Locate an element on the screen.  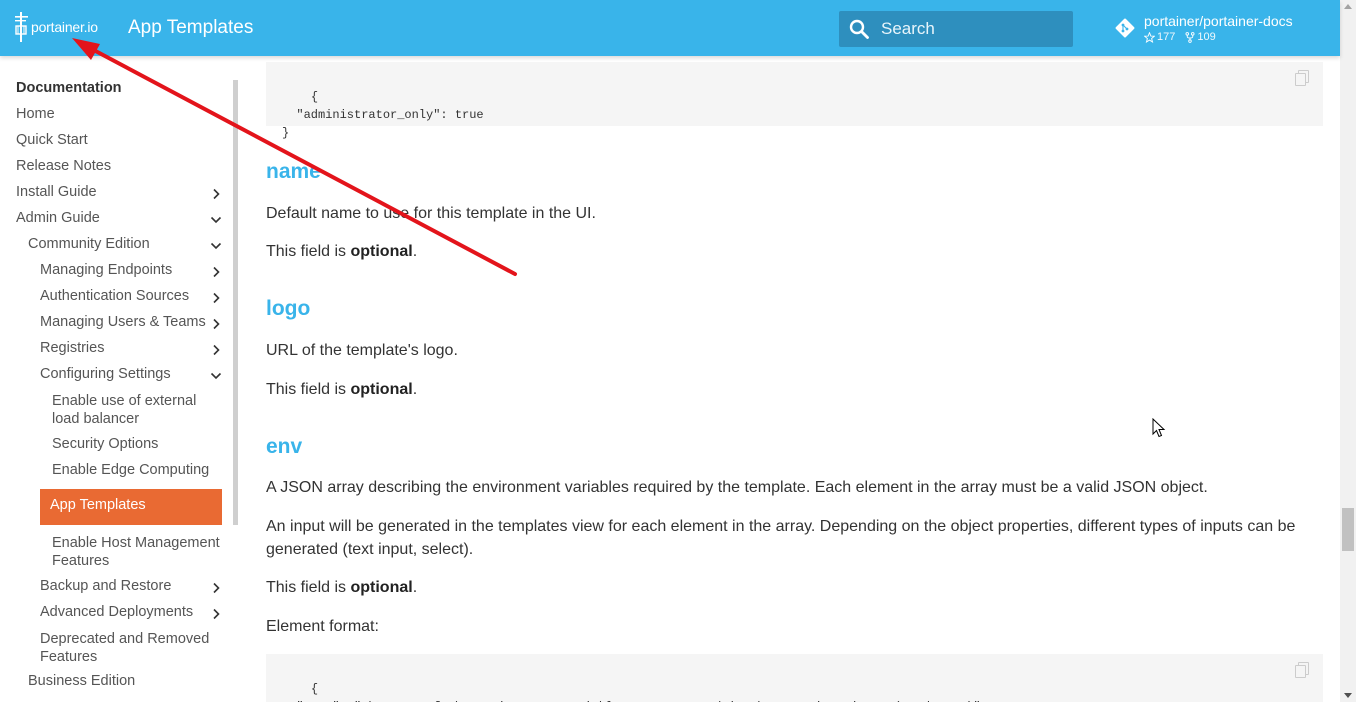
logo-text: portainer.io is located at coordinates (64, 27).